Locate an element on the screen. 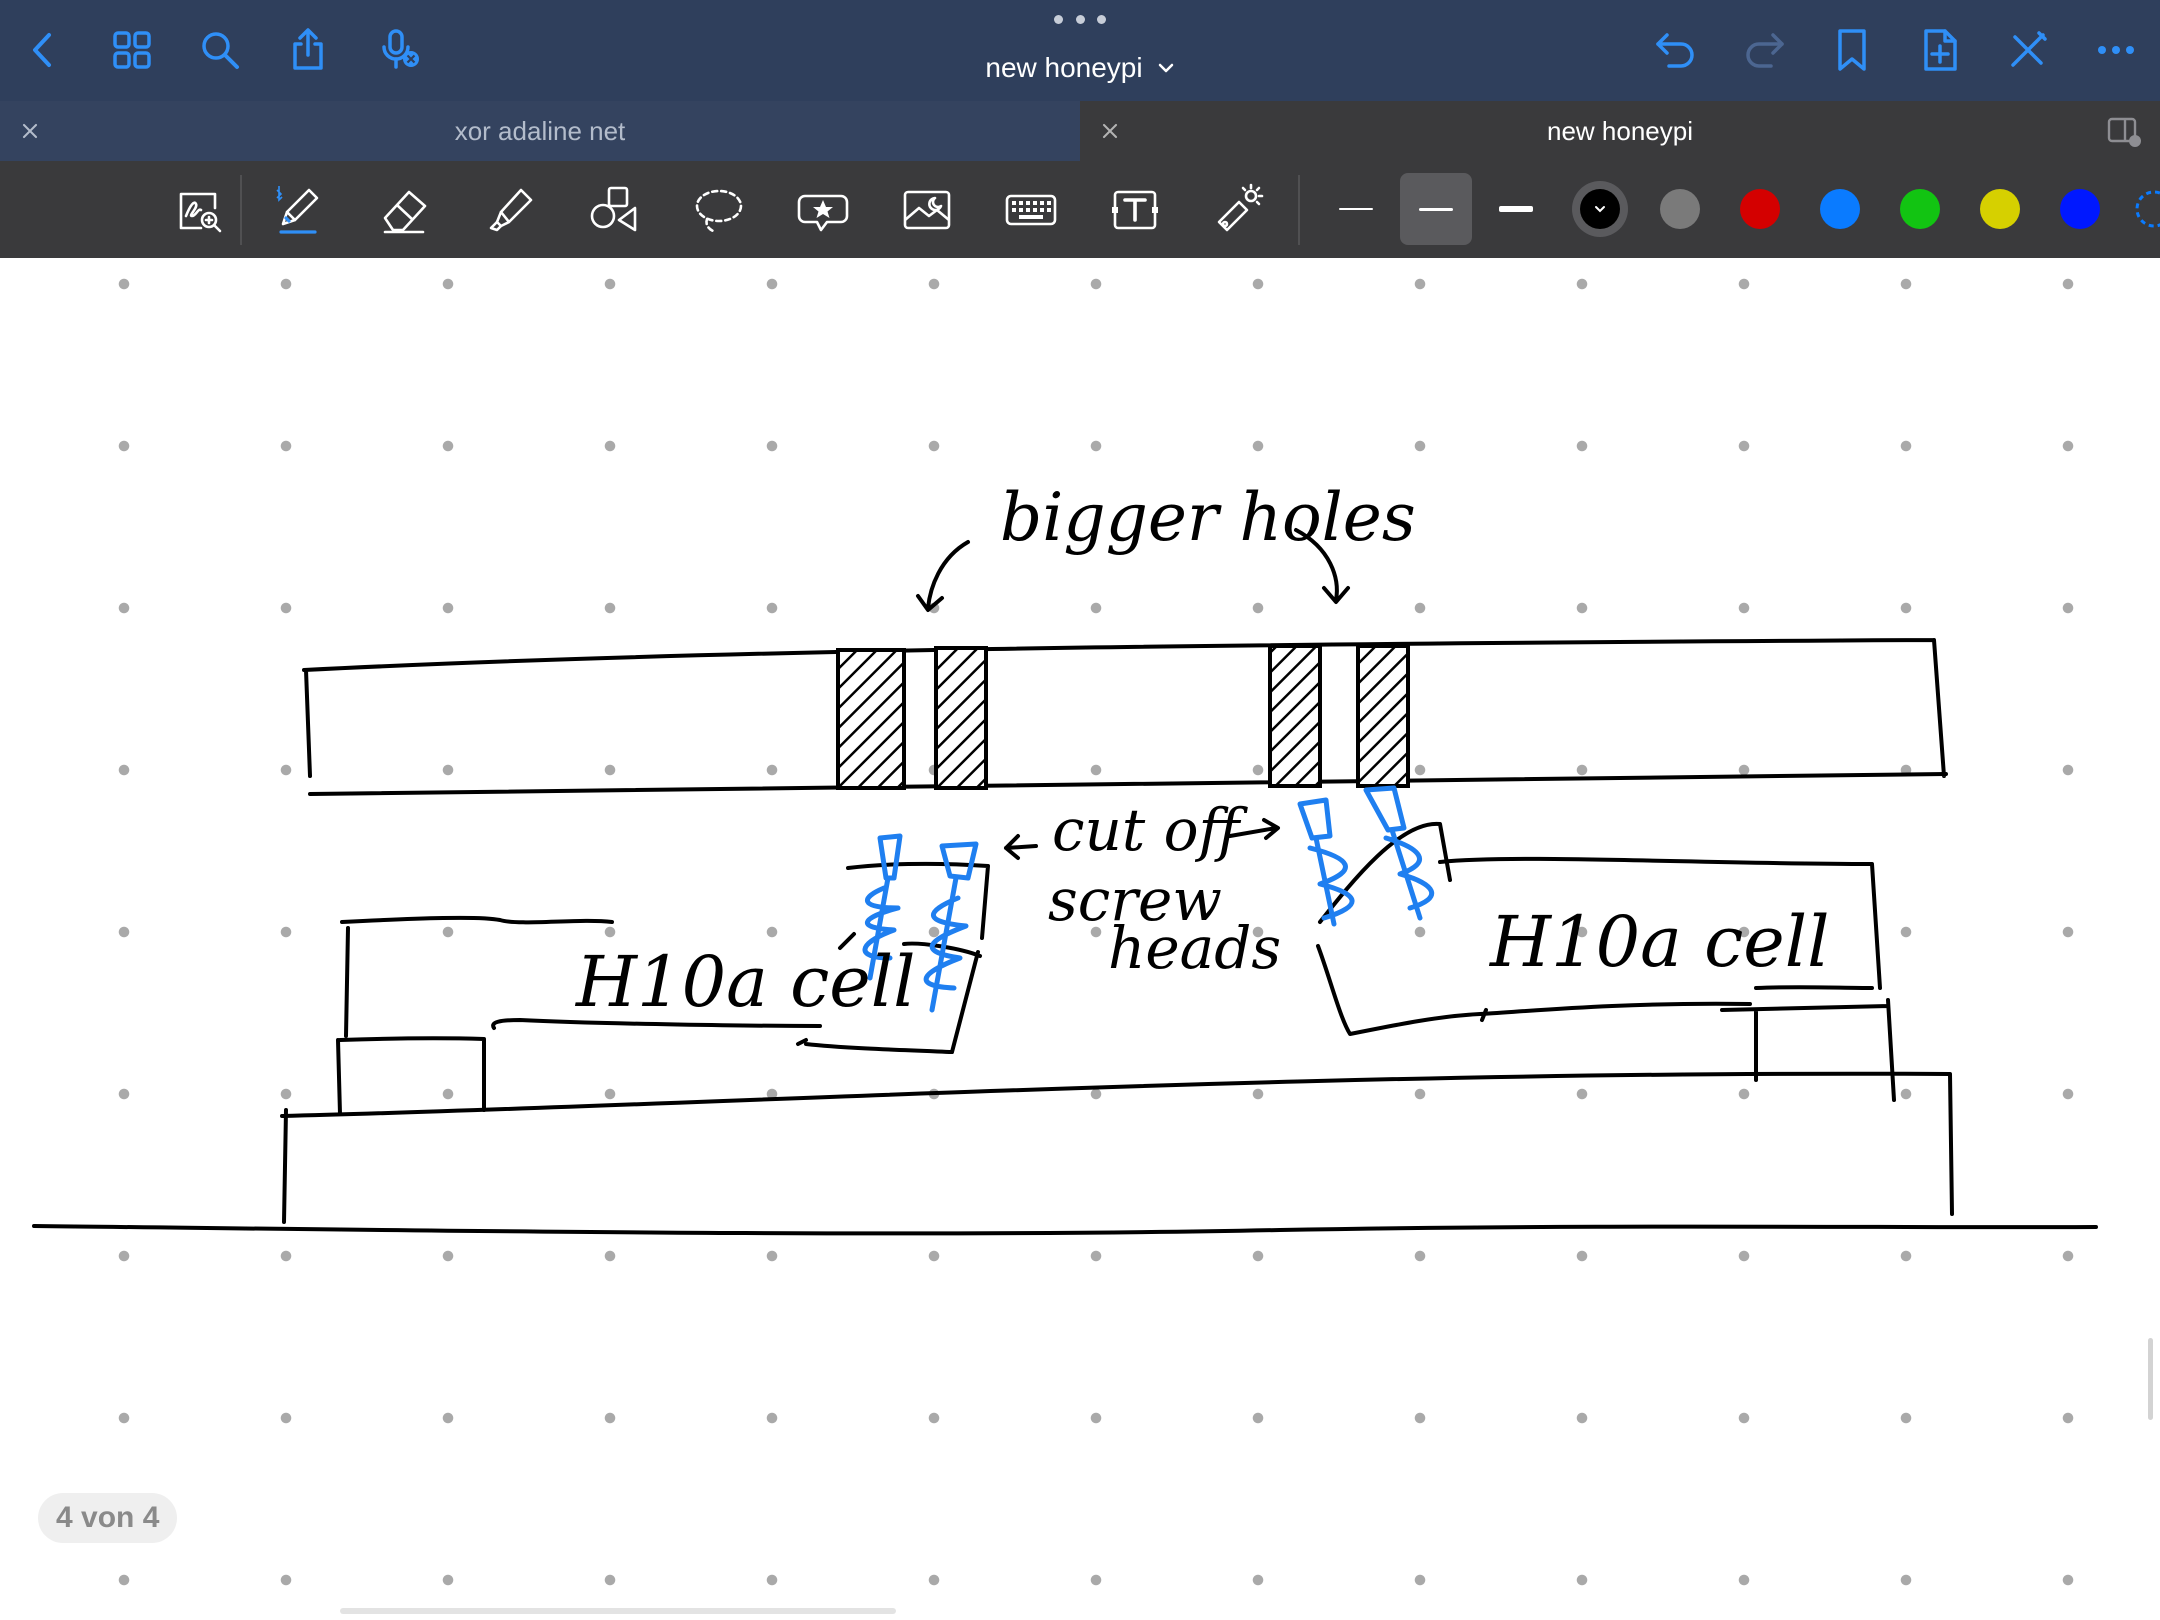 The image size is (2160, 1620). text-box-tool is located at coordinates (1135, 210).